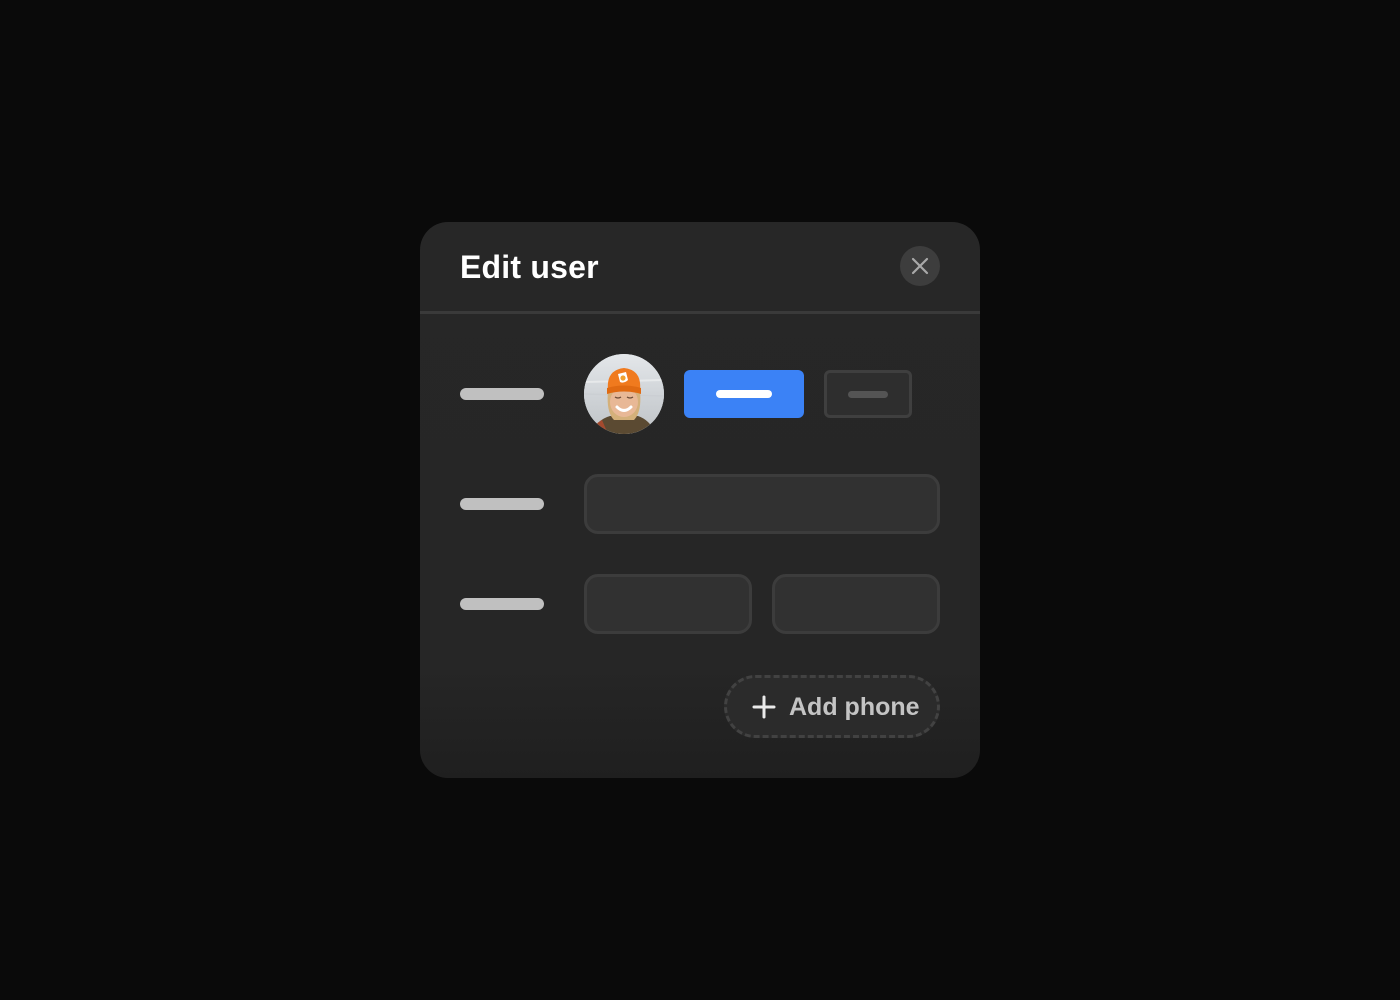 Image resolution: width=1400 pixels, height=1000 pixels. I want to click on avatar, so click(624, 394).